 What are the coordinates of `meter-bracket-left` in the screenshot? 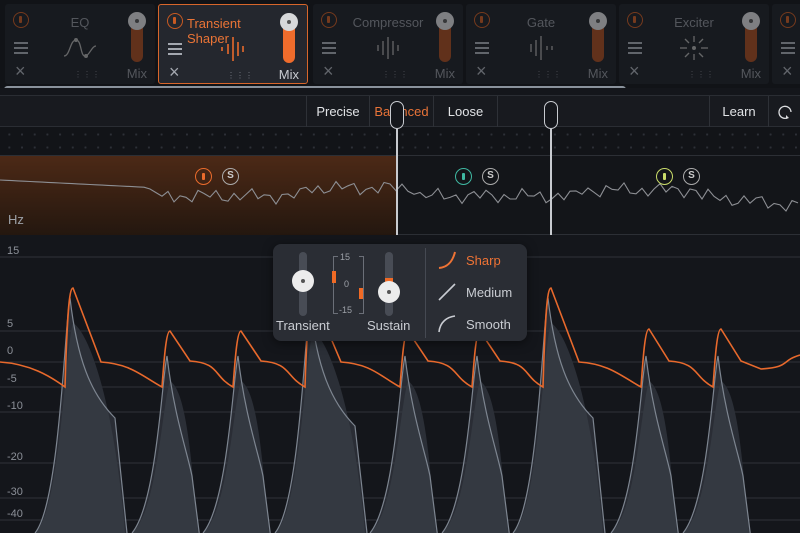 It's located at (335, 285).